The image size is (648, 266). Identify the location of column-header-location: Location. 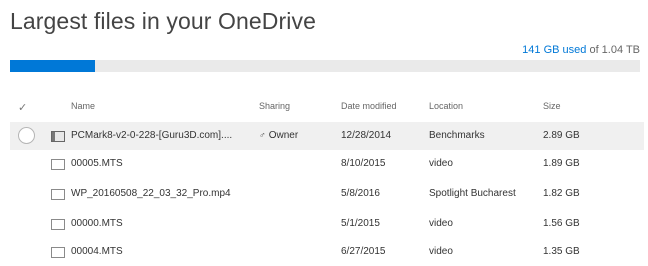
(446, 106).